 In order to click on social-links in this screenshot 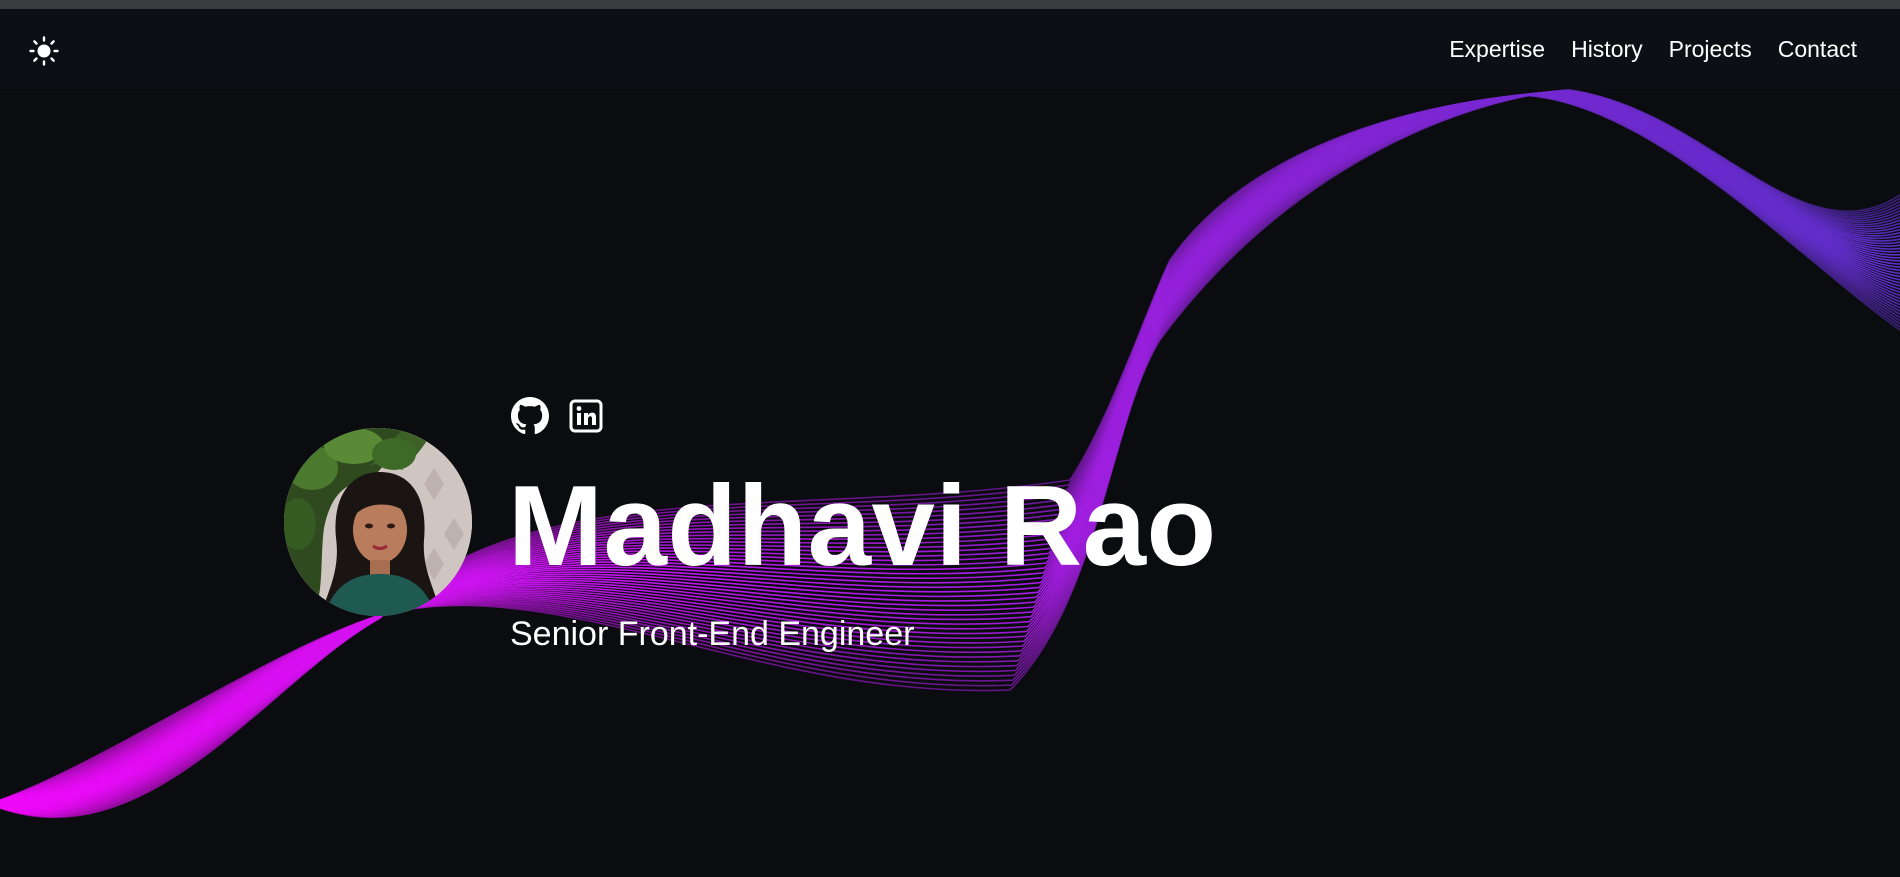, I will do `click(558, 416)`.